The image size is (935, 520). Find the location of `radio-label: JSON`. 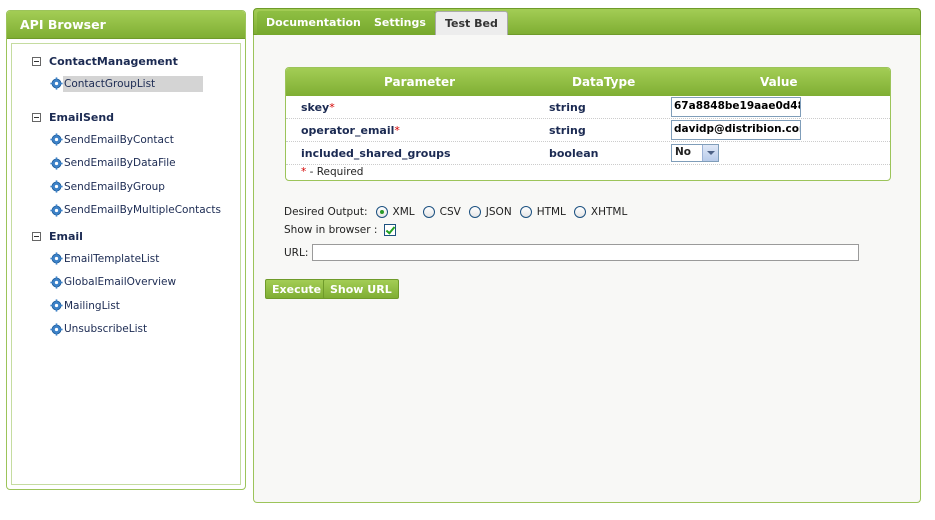

radio-label: JSON is located at coordinates (498, 212).